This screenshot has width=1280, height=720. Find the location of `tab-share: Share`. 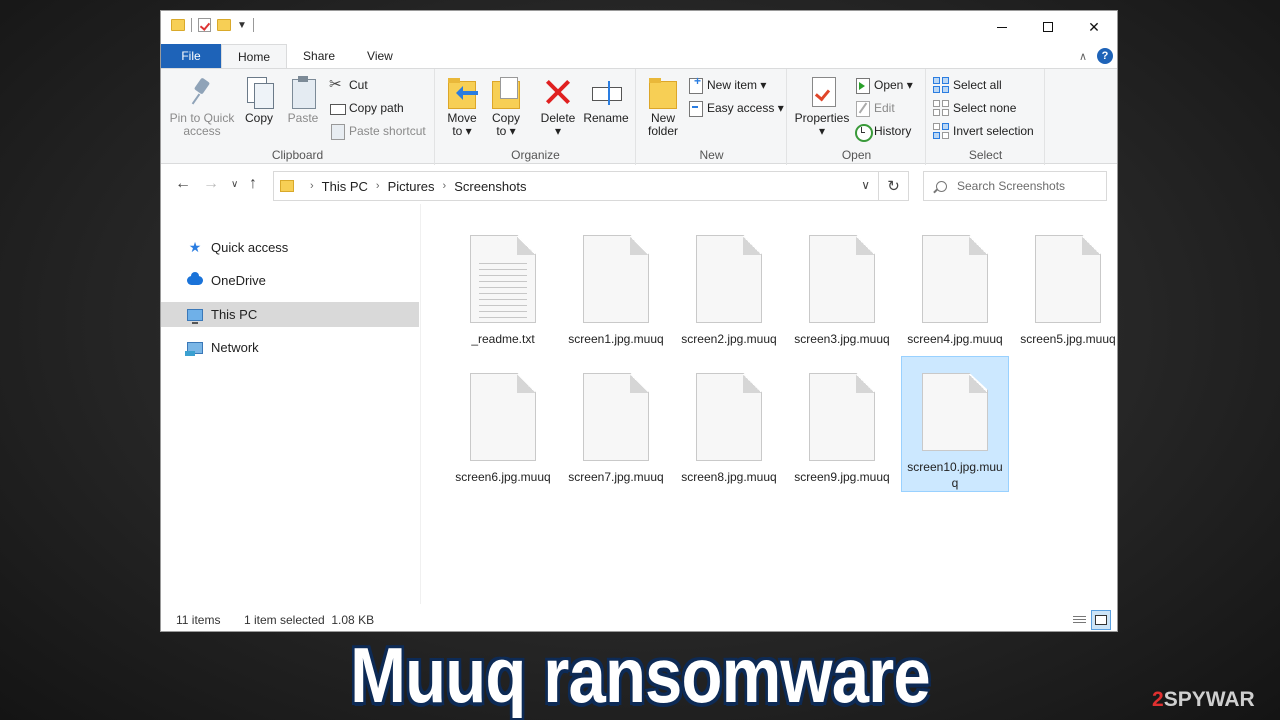

tab-share: Share is located at coordinates (319, 56).